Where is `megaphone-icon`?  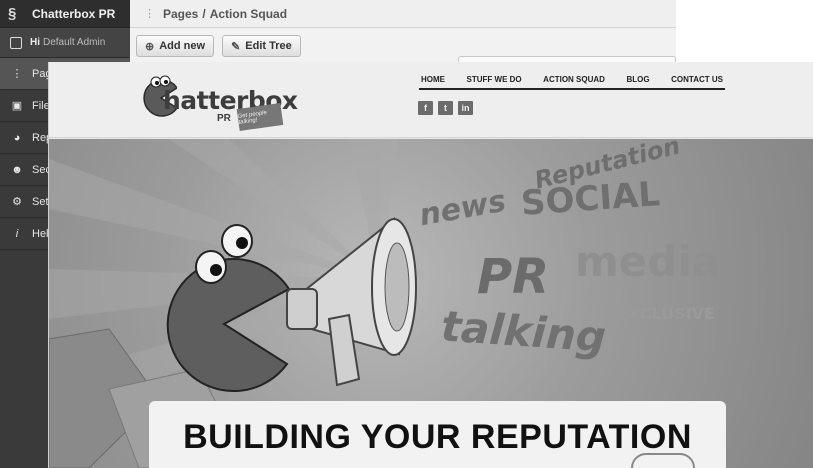 megaphone-icon is located at coordinates (351, 301).